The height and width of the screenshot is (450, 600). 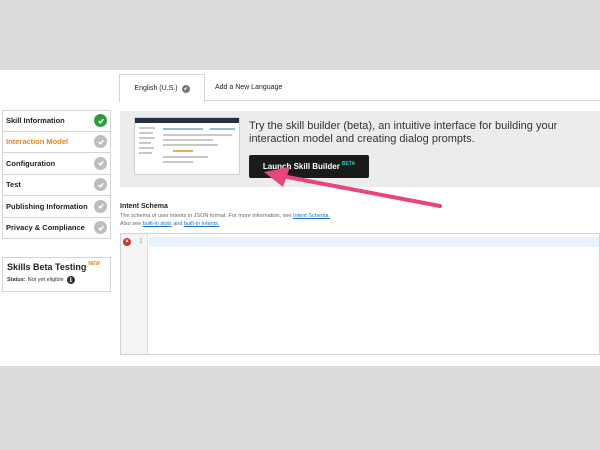 What do you see at coordinates (353, 187) in the screenshot?
I see `pointer-arrow-icon` at bounding box center [353, 187].